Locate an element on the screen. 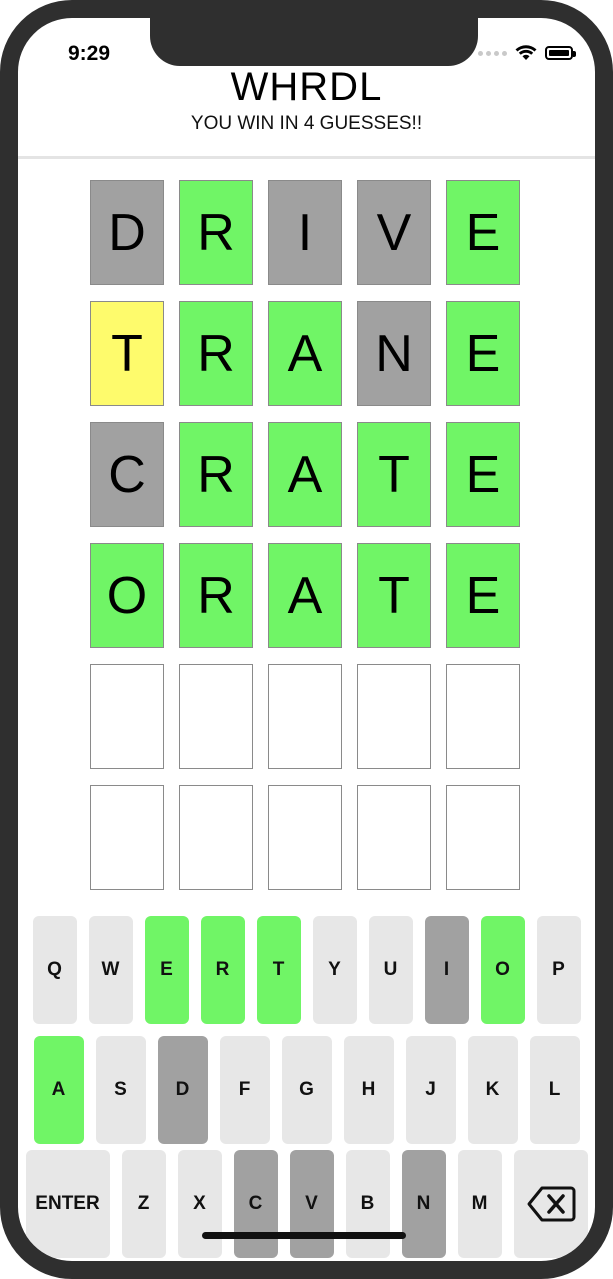 The height and width of the screenshot is (1279, 613). letter-tile: O is located at coordinates (127, 595).